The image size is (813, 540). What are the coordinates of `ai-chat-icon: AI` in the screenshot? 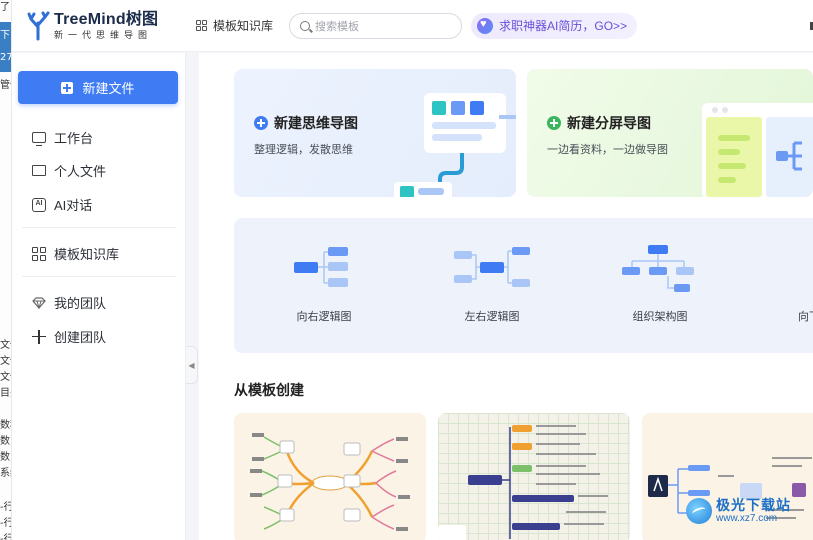 It's located at (39, 204).